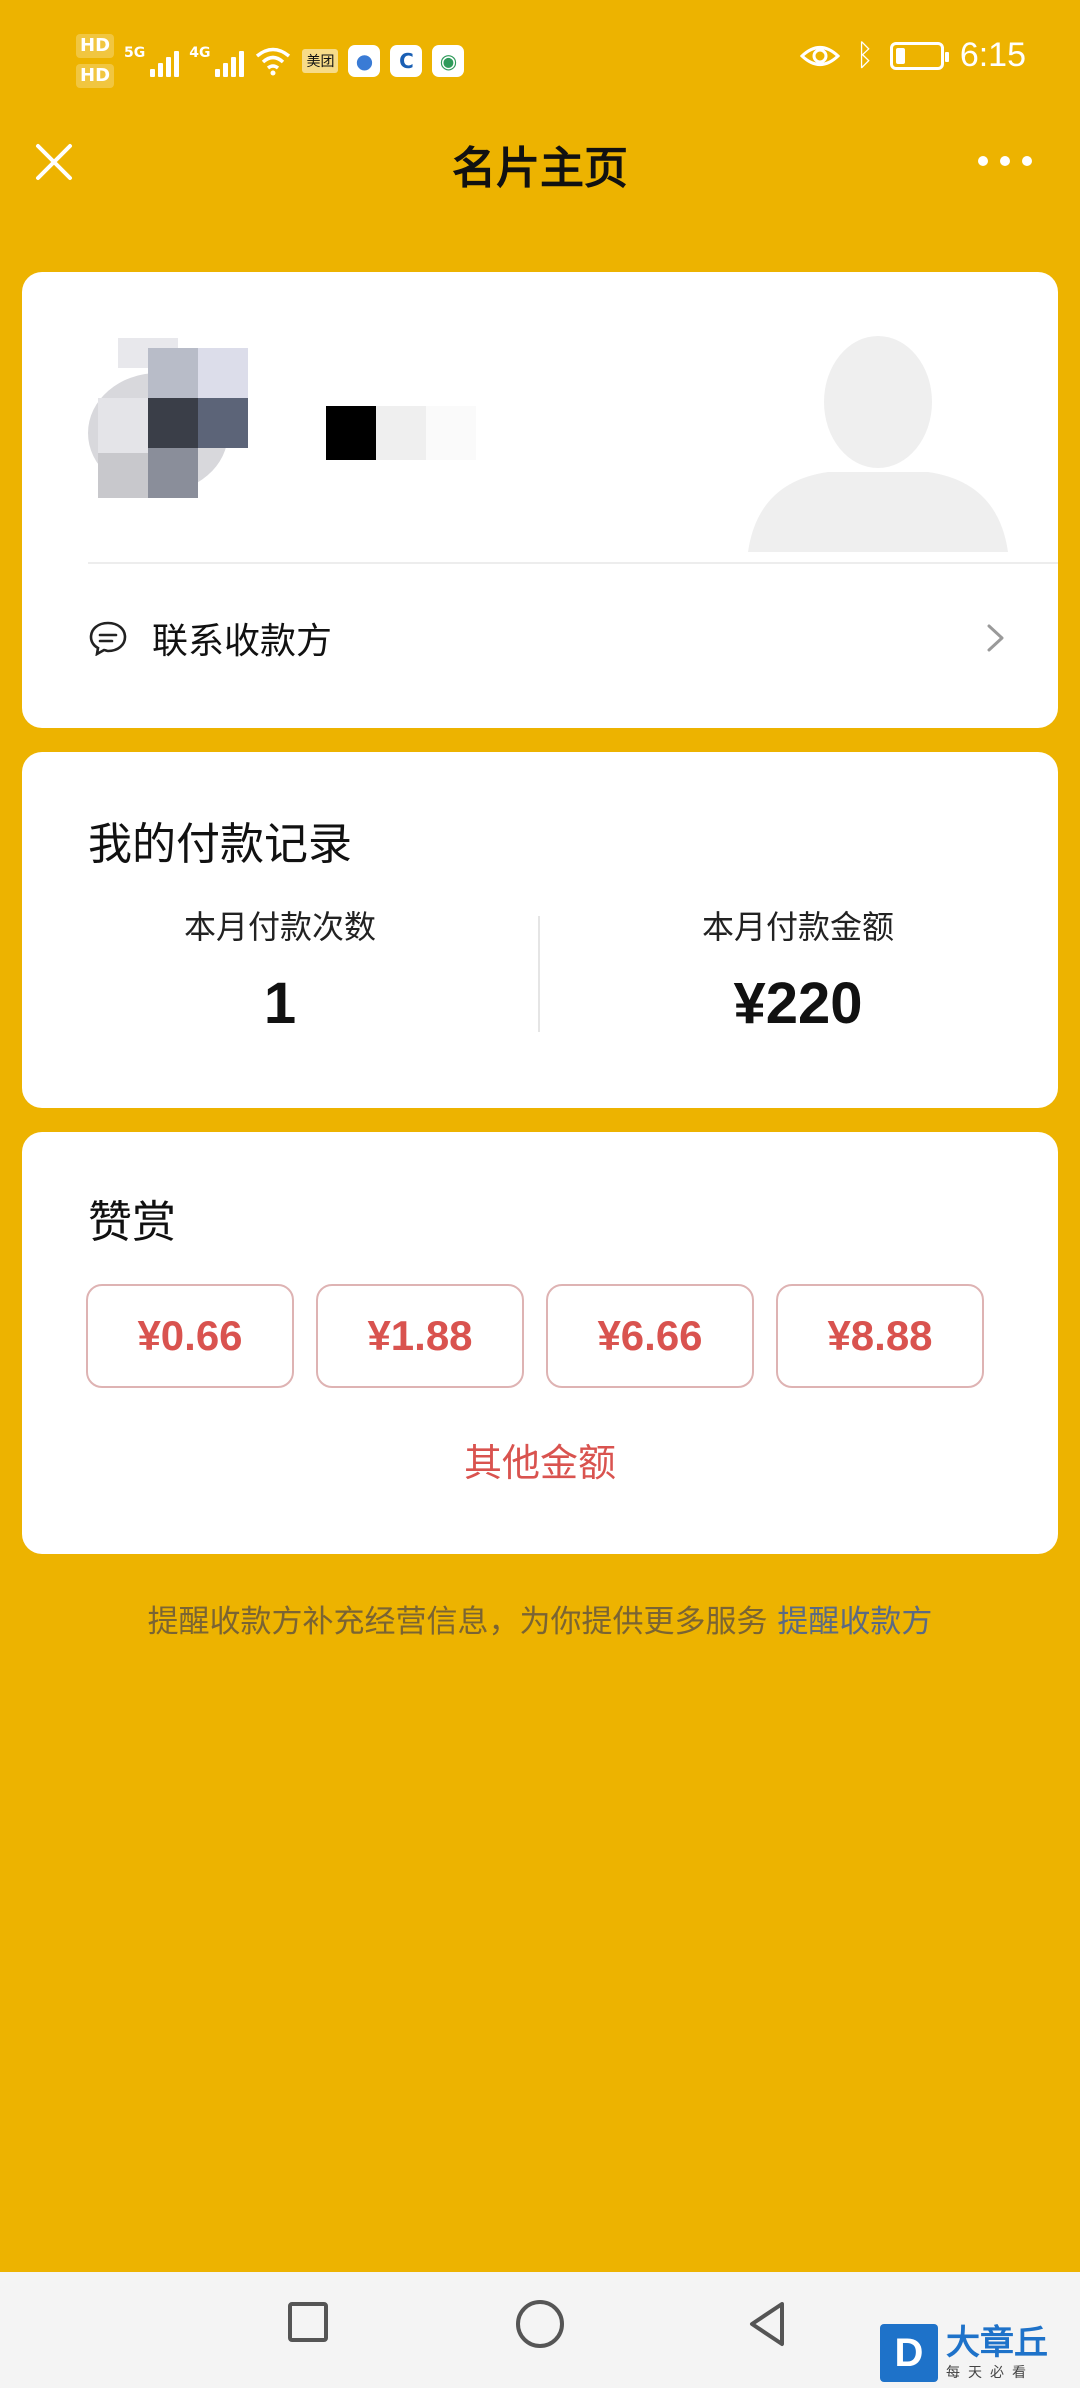 The image size is (1080, 2388). Describe the element at coordinates (650, 1336) in the screenshot. I see `tip-amount-button: ¥6.66` at that location.